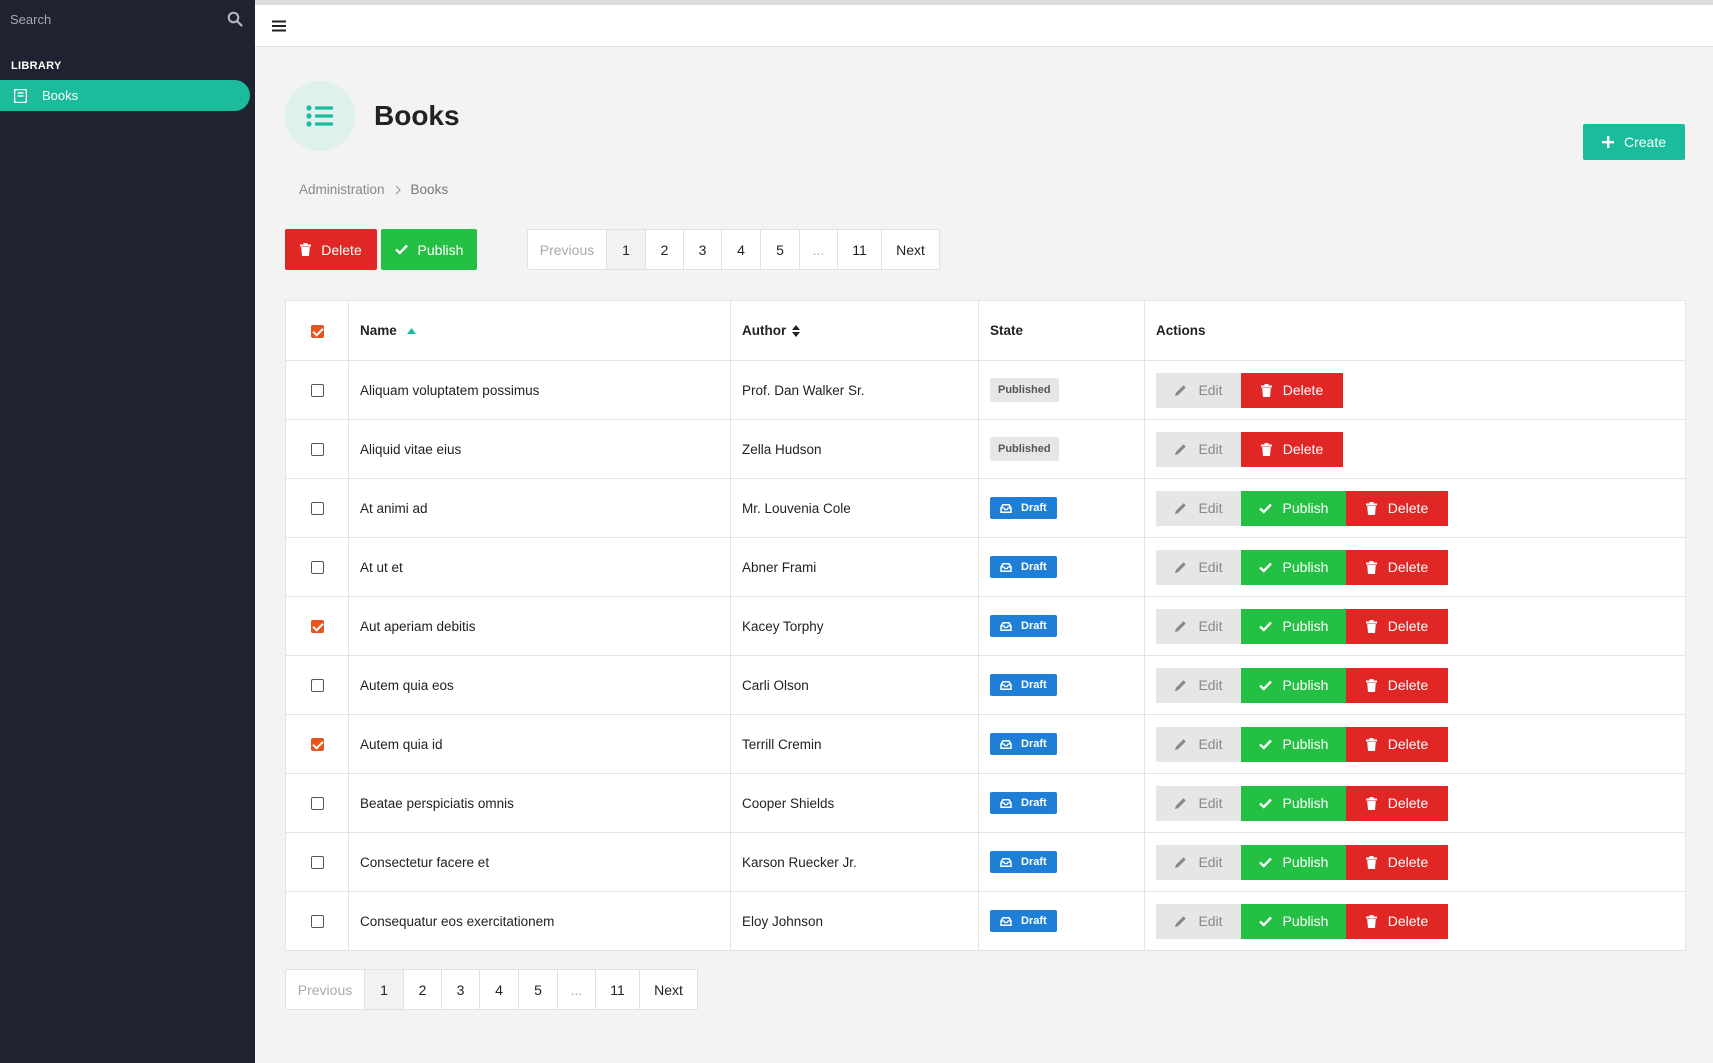  Describe the element at coordinates (125, 95) in the screenshot. I see `sidebar-item-books: Books` at that location.